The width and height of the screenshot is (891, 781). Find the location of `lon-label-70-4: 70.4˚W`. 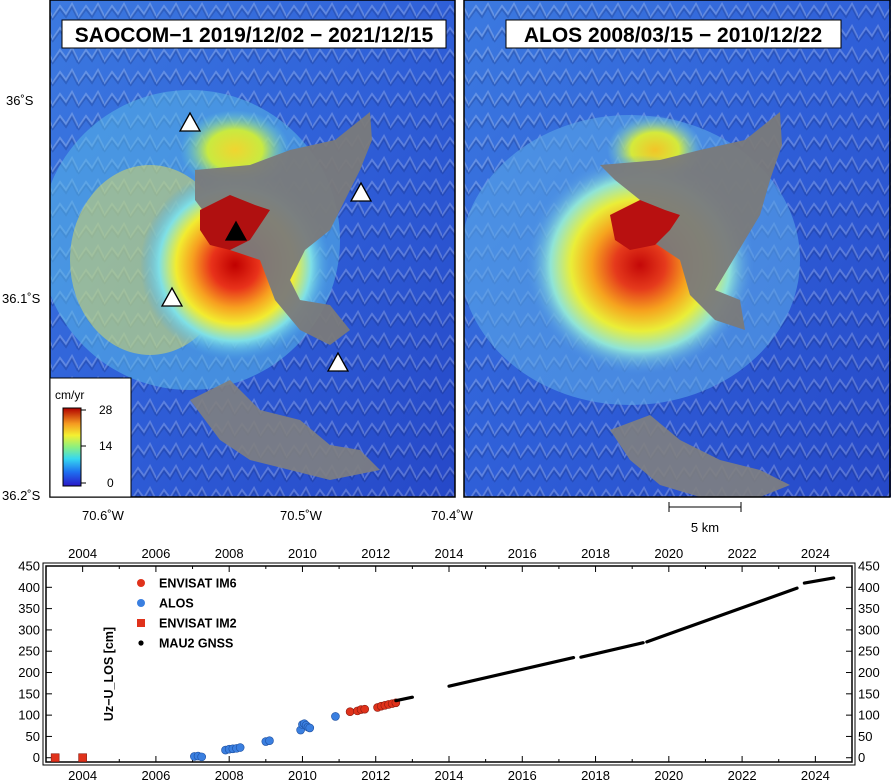

lon-label-70-4: 70.4˚W is located at coordinates (452, 515).